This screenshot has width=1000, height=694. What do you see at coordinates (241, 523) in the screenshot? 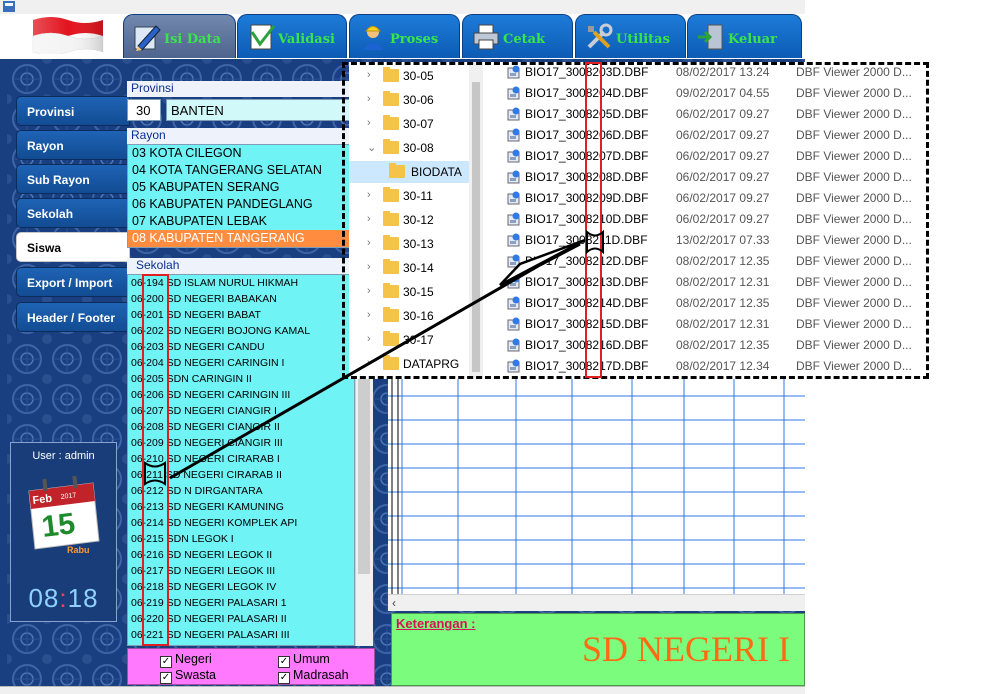
I see `sekolah-item: 06-214 SD NEGERI KOMPLEK API` at bounding box center [241, 523].